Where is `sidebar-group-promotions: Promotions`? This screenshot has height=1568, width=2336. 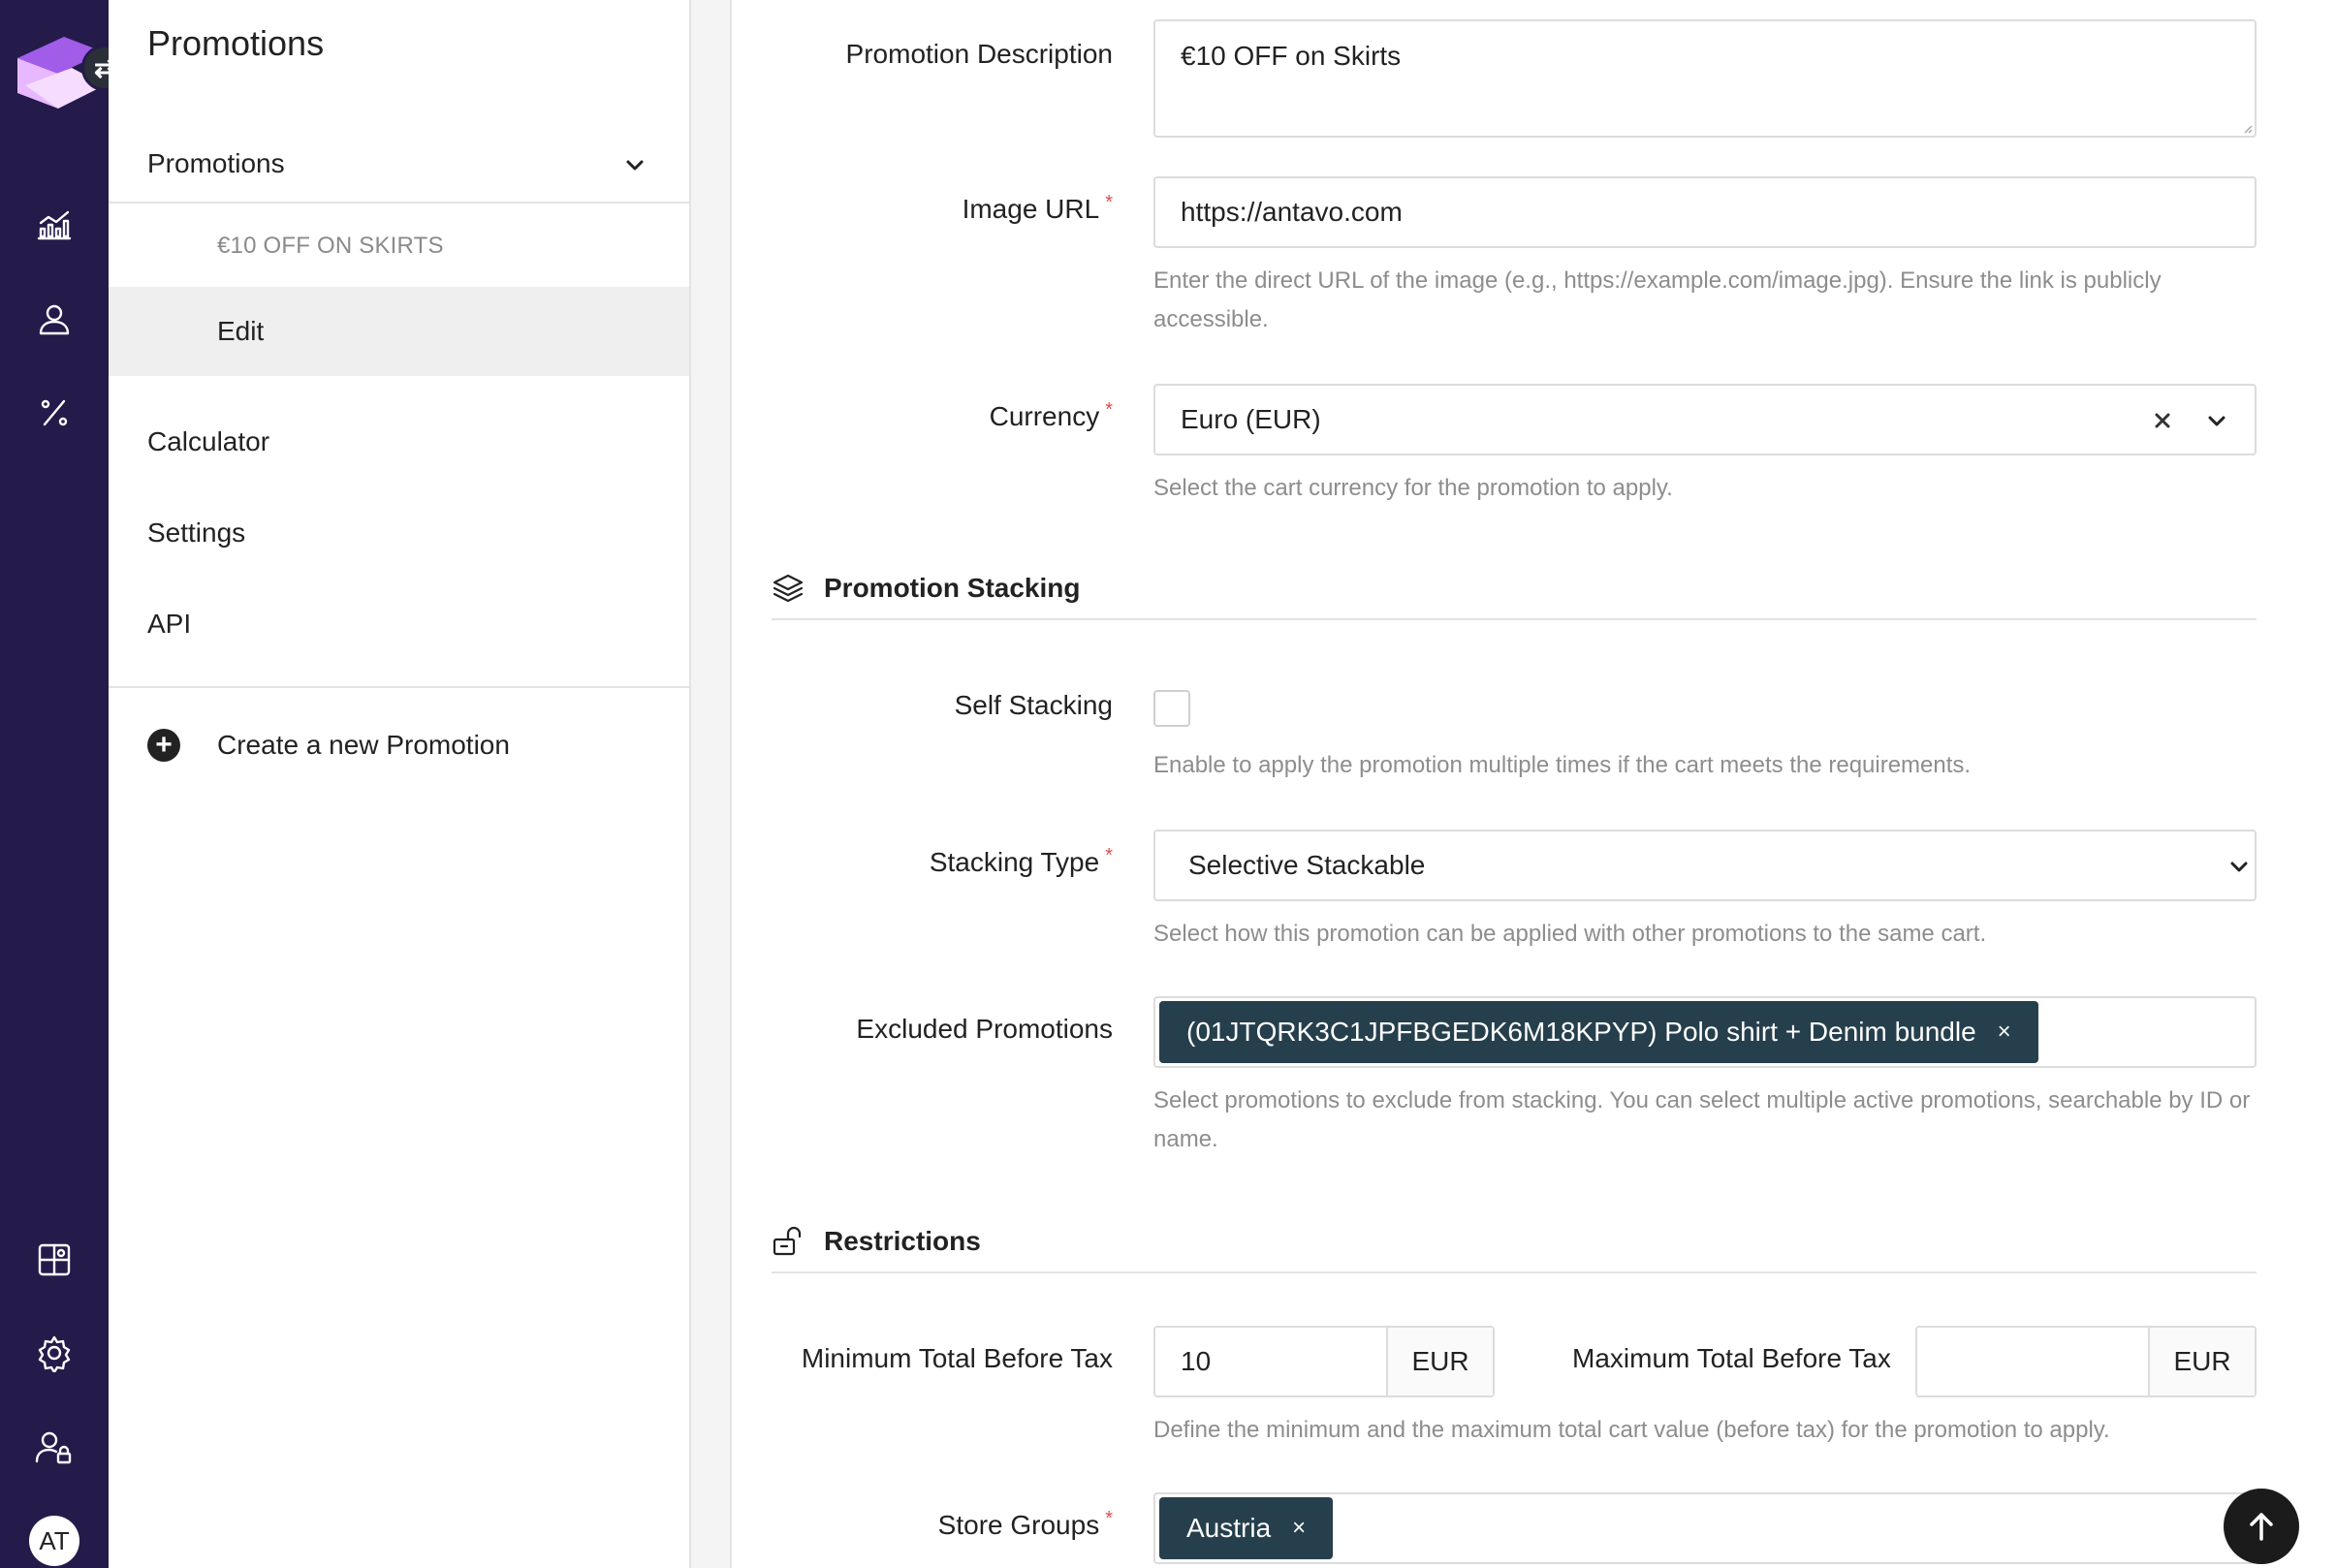
sidebar-group-promotions: Promotions is located at coordinates (399, 165).